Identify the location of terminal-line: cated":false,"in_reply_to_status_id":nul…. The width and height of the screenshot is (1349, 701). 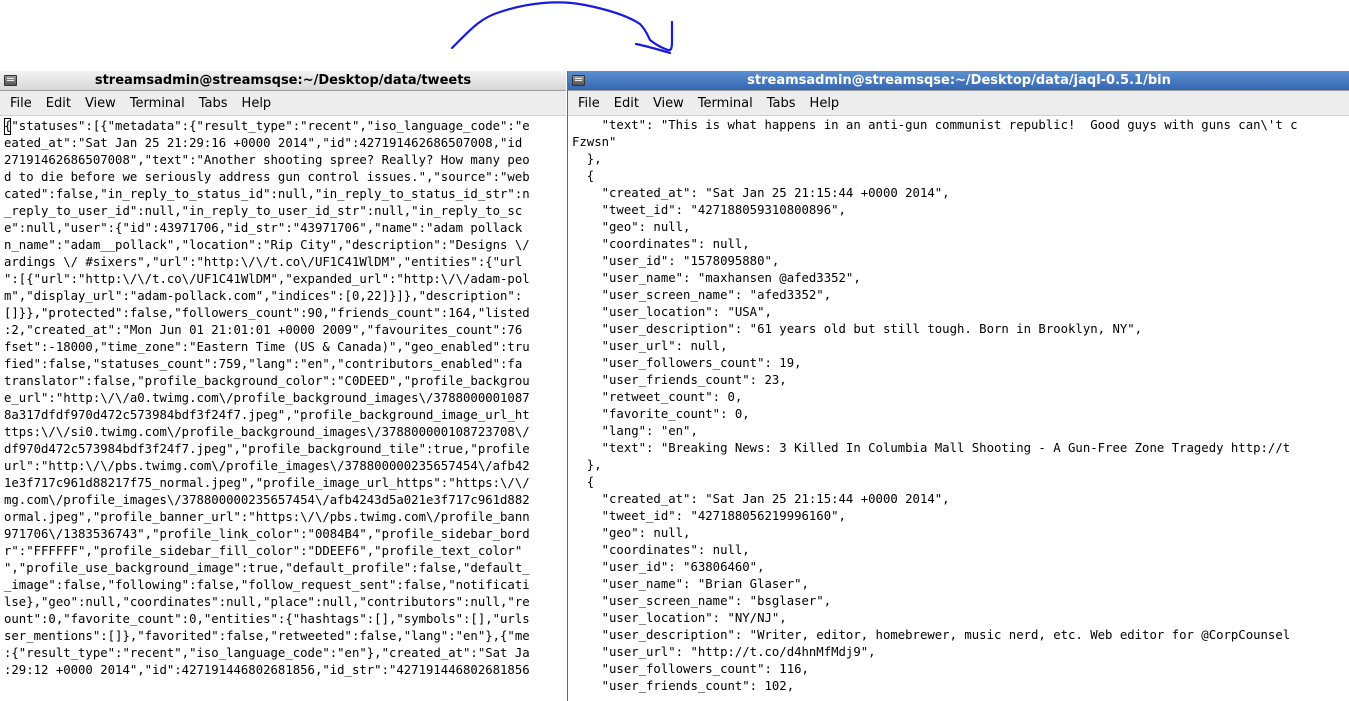
(267, 194).